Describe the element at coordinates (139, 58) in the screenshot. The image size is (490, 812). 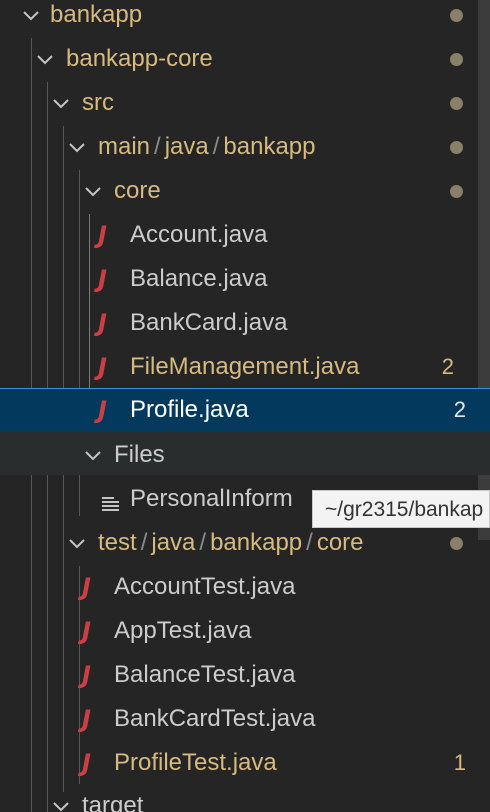
I see `folder-label: bankapp-core` at that location.